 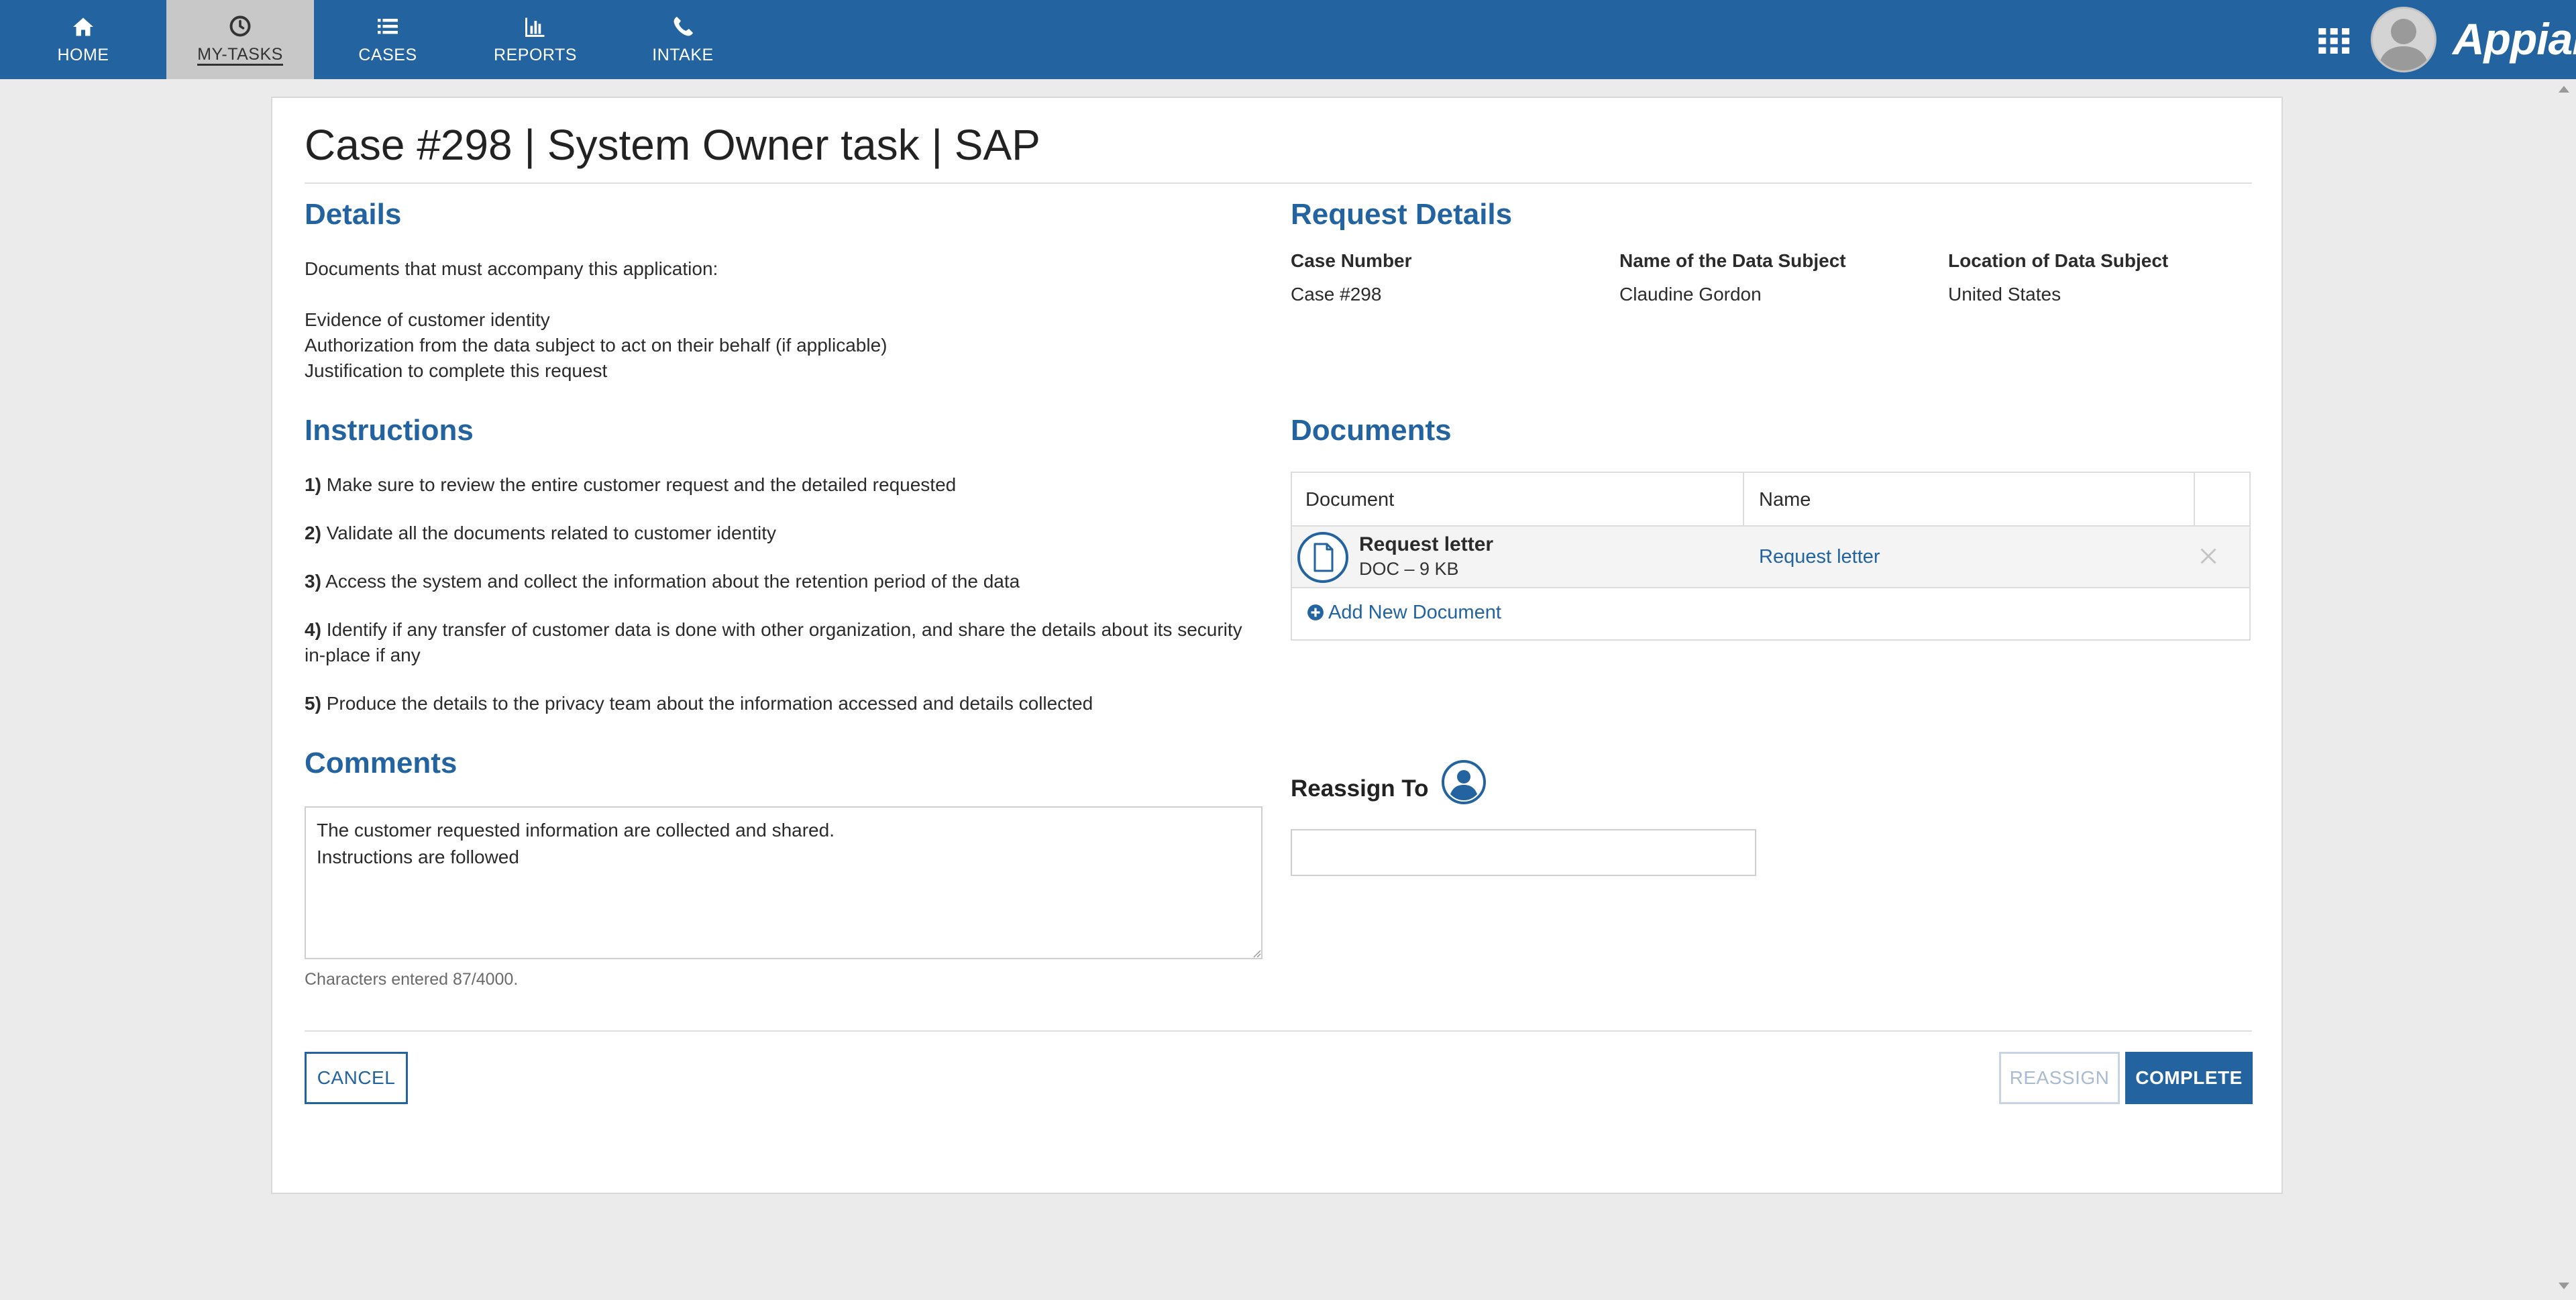 What do you see at coordinates (1690, 295) in the screenshot?
I see `data-subject-name-value: Claudine Gordon` at bounding box center [1690, 295].